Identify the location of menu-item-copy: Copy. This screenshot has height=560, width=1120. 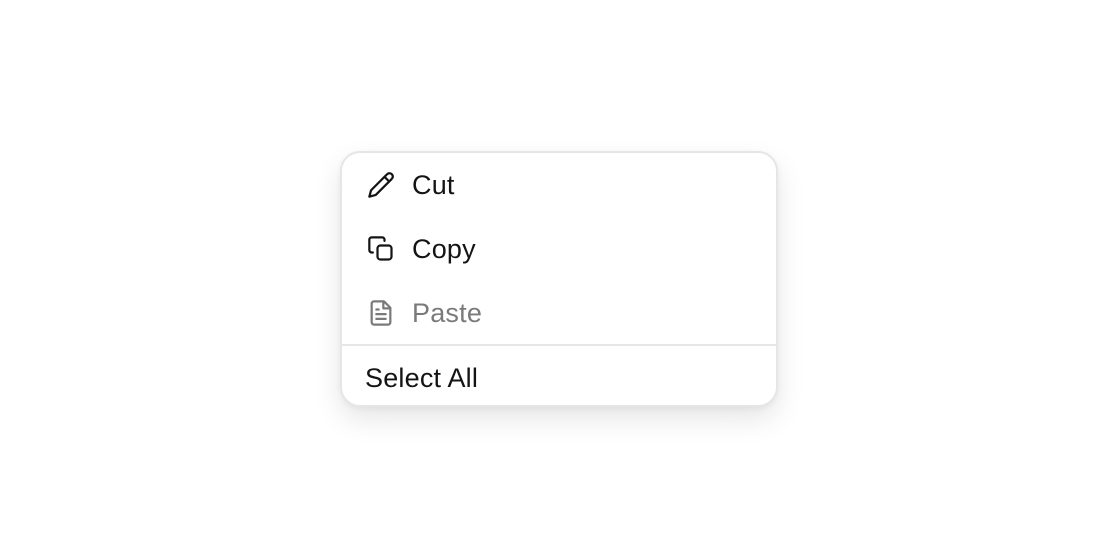
(559, 249).